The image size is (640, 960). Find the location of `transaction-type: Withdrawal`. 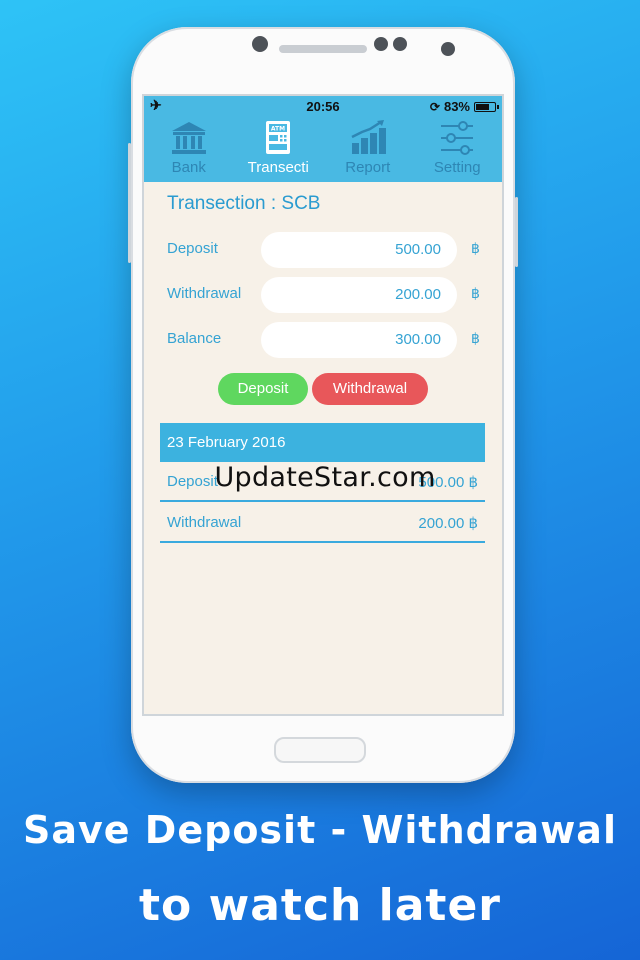

transaction-type: Withdrawal is located at coordinates (204, 522).